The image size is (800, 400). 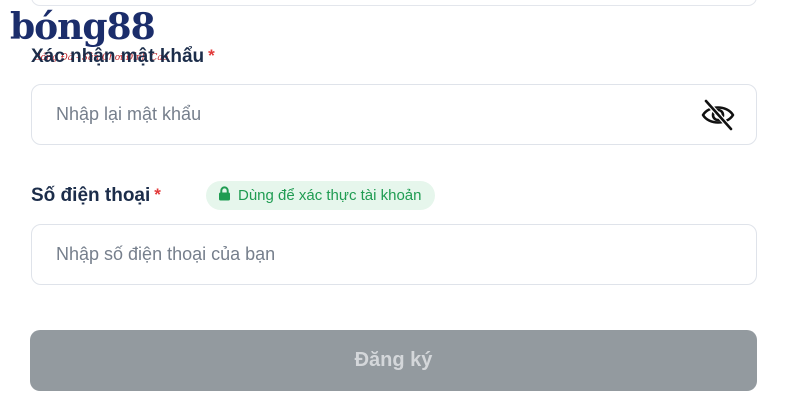 I want to click on eye-off-icon, so click(x=718, y=115).